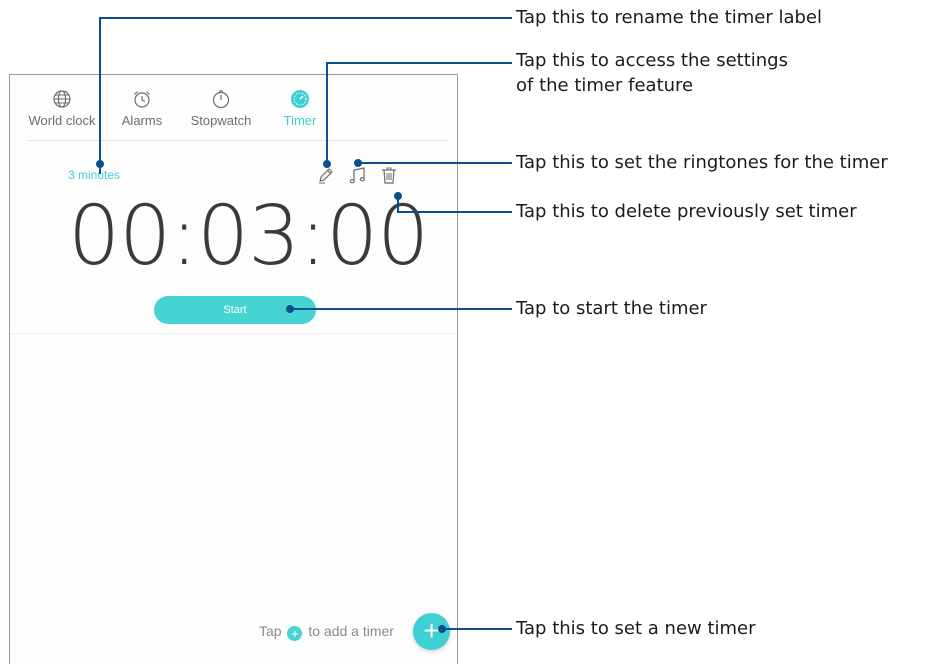 This screenshot has width=927, height=664. What do you see at coordinates (611, 308) in the screenshot?
I see `callout-start: Tap to start the timer` at bounding box center [611, 308].